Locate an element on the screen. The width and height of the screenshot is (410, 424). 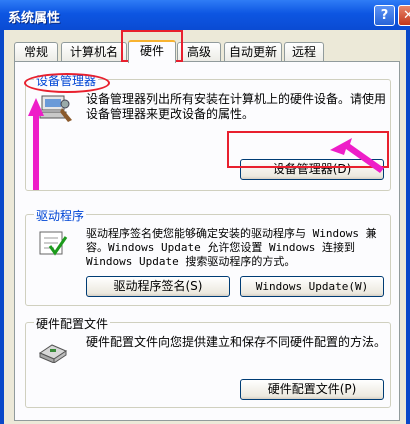
tab-hardware: 硬件 is located at coordinates (152, 51).